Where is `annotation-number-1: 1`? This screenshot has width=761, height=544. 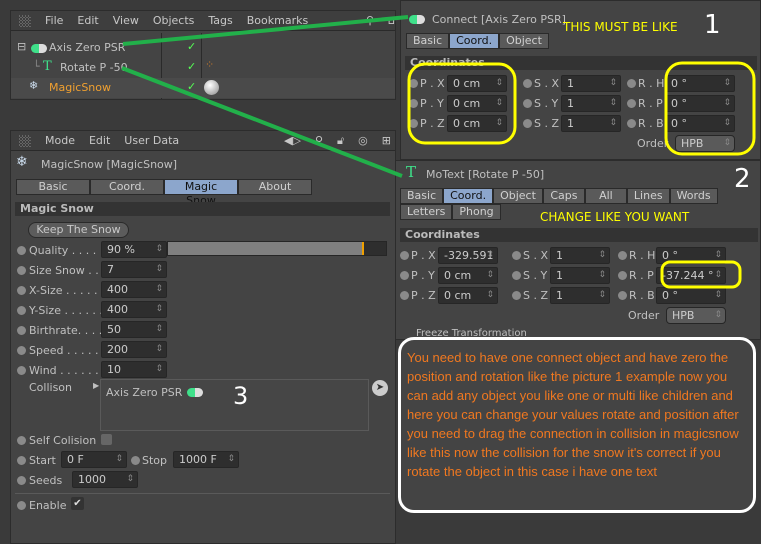 annotation-number-1: 1 is located at coordinates (712, 25).